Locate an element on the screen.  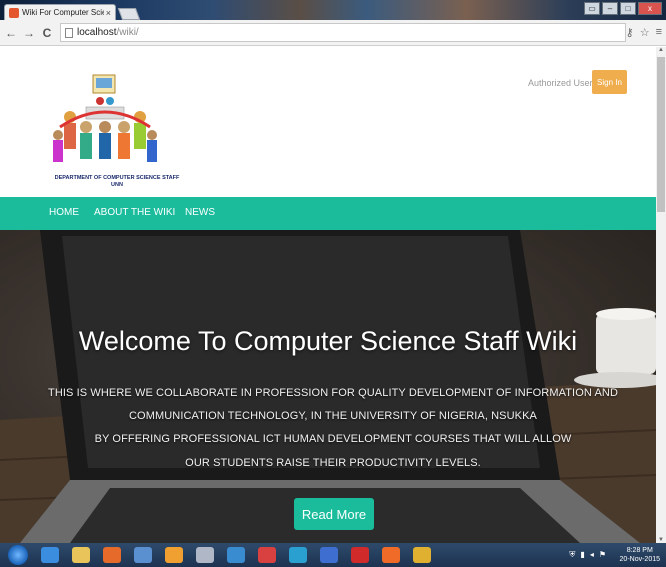
key-icon: ⚷ is located at coordinates (630, 32).